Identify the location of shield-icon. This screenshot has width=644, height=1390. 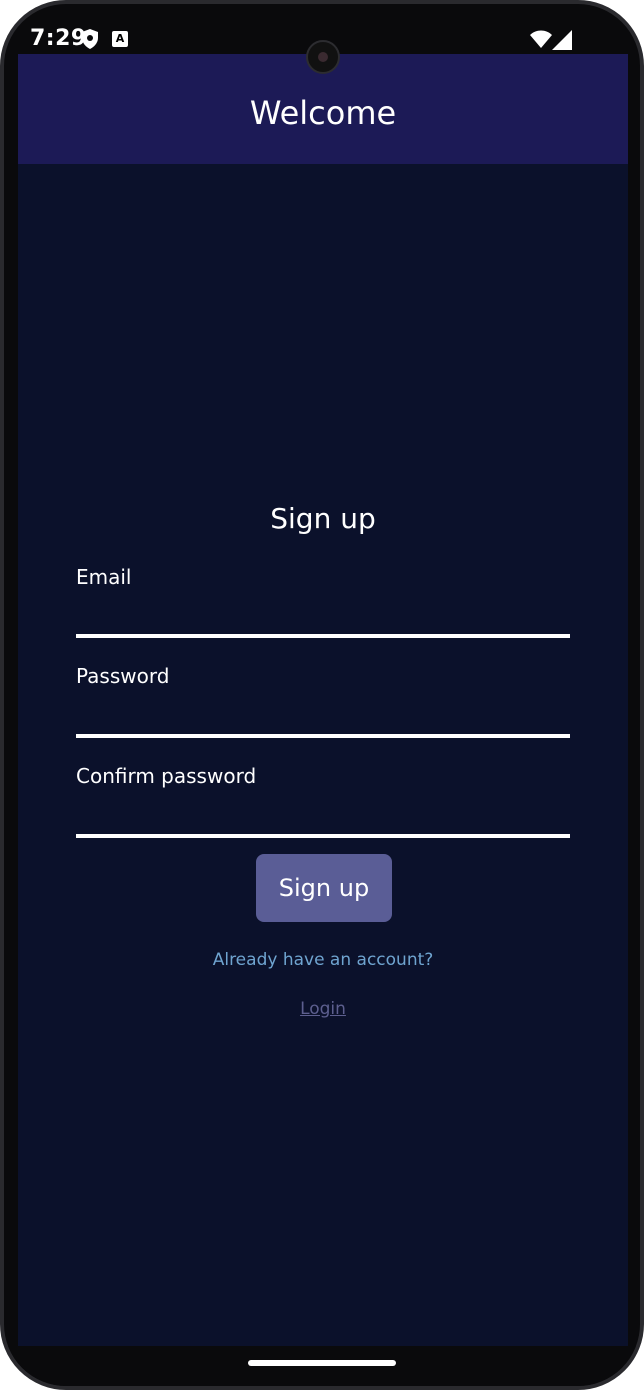
(90, 39).